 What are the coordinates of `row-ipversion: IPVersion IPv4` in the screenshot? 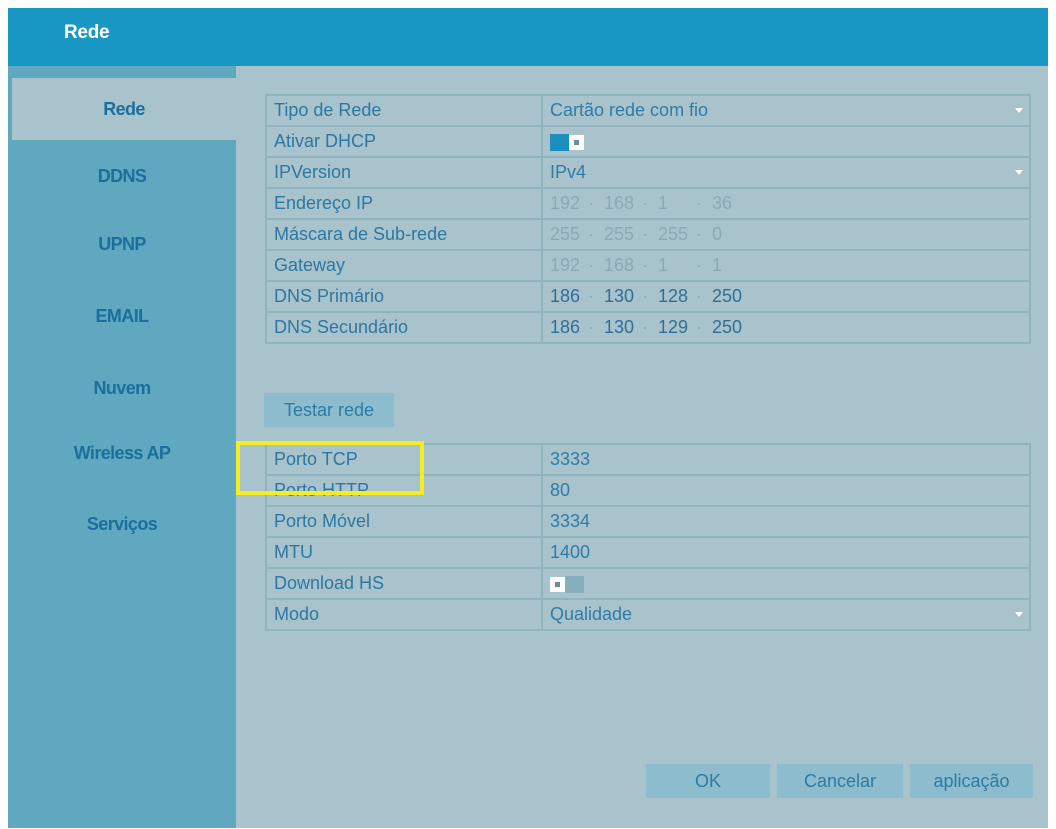 It's located at (648, 172).